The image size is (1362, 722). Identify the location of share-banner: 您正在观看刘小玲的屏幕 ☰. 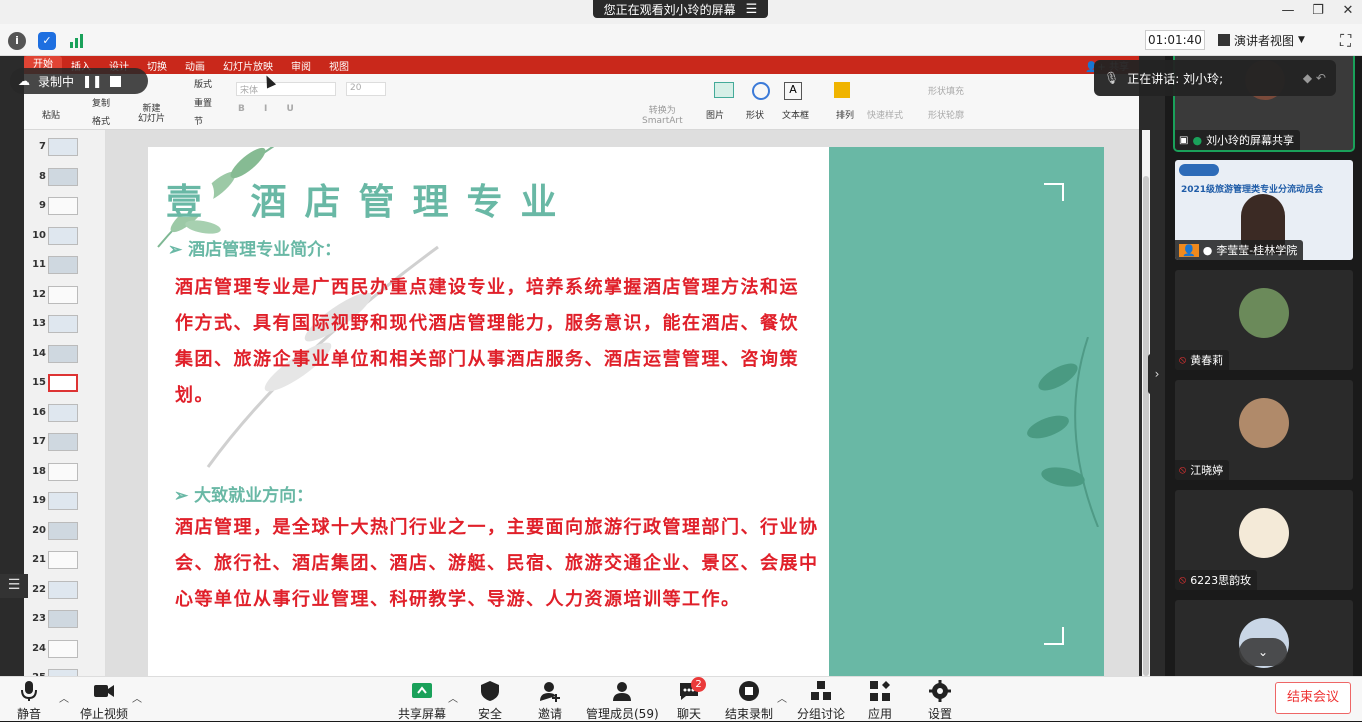
(680, 9).